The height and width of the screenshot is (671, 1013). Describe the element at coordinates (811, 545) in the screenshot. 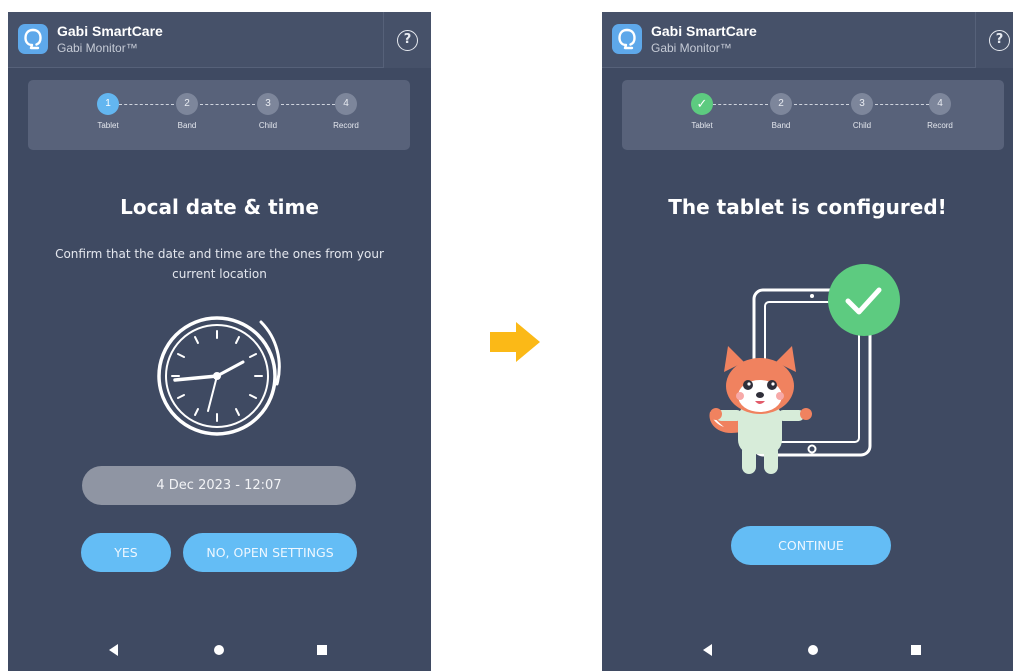

I see `continue-button: CONTINUE` at that location.